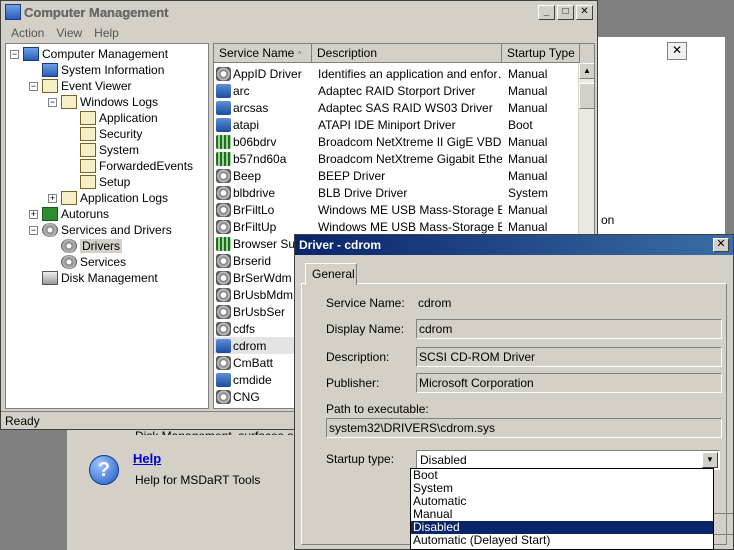  I want to click on service-name-text: BrUsbMdm, so click(263, 294).